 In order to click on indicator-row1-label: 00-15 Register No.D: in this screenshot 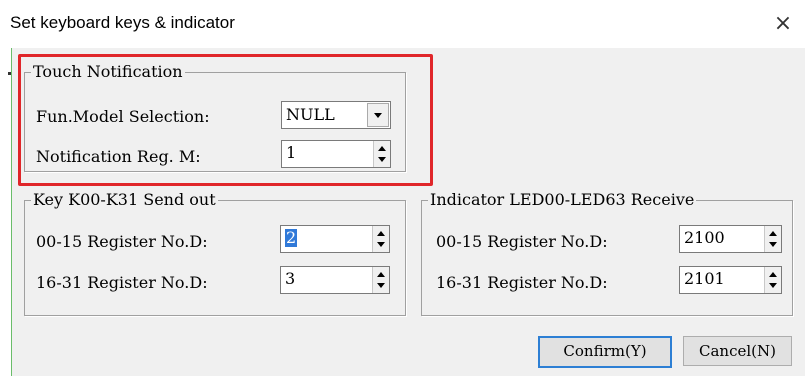, I will do `click(522, 241)`.